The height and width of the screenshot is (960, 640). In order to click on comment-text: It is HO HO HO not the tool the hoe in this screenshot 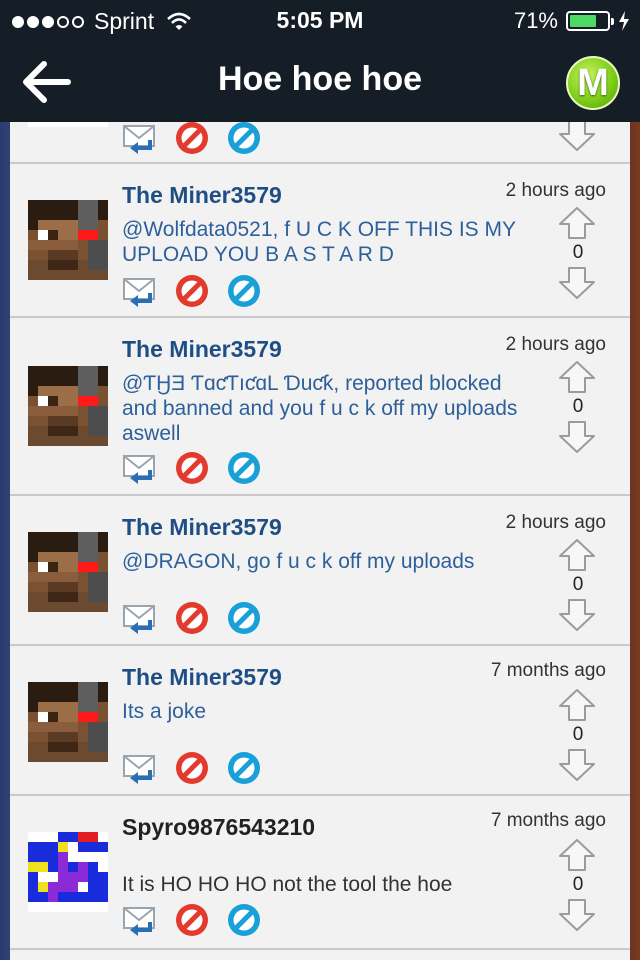, I will do `click(287, 884)`.